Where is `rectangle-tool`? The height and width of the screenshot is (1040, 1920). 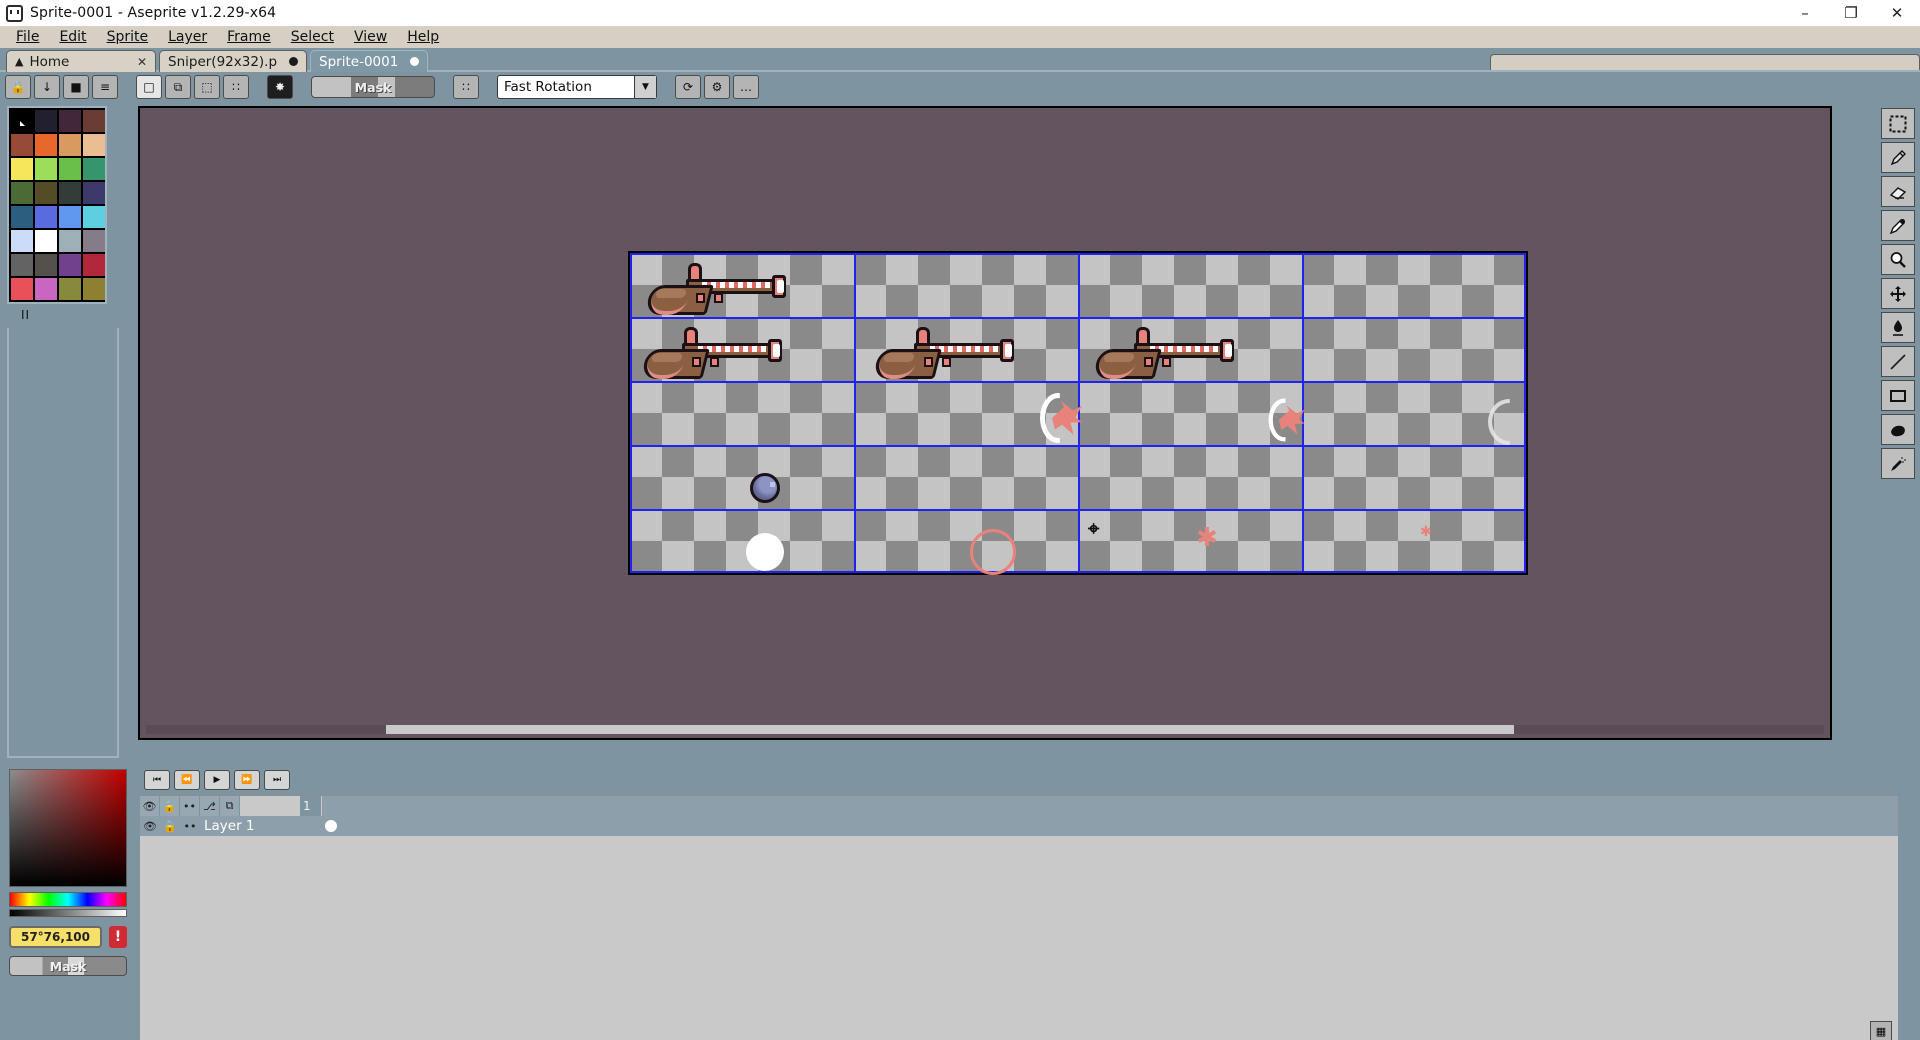
rectangle-tool is located at coordinates (1898, 395).